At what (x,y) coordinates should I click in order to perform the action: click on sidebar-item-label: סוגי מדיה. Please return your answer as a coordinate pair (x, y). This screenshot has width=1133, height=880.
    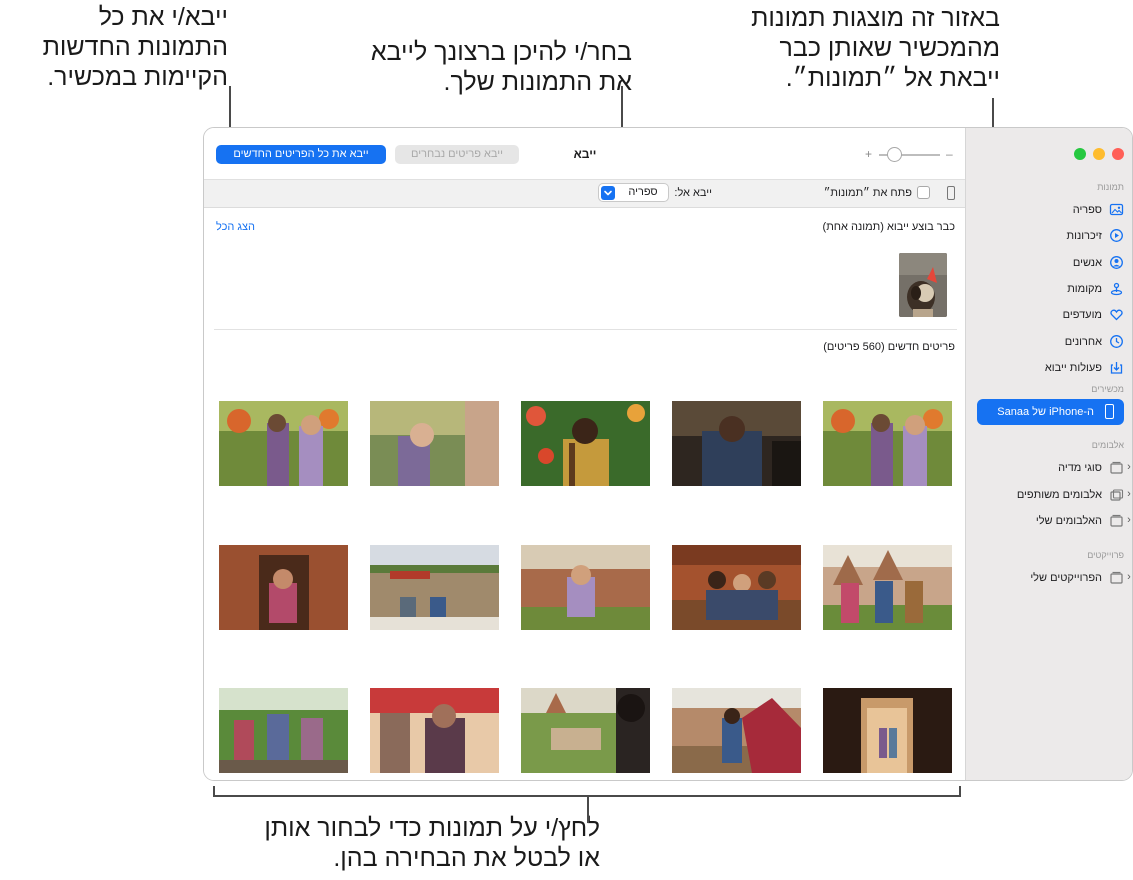
    Looking at the image, I should click on (1080, 468).